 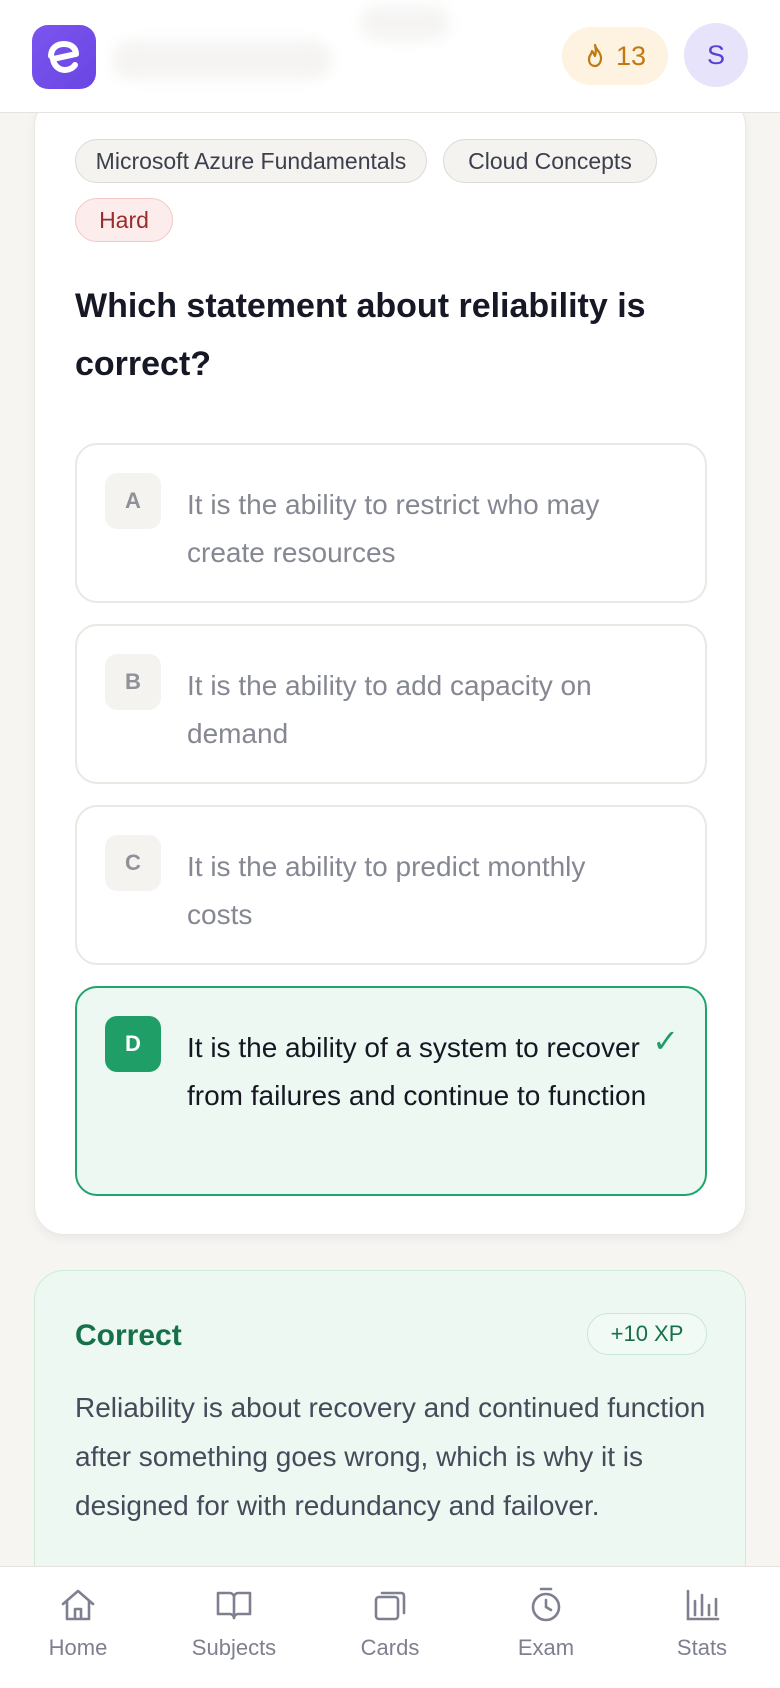 What do you see at coordinates (234, 1647) in the screenshot?
I see `nav-label: Subjects` at bounding box center [234, 1647].